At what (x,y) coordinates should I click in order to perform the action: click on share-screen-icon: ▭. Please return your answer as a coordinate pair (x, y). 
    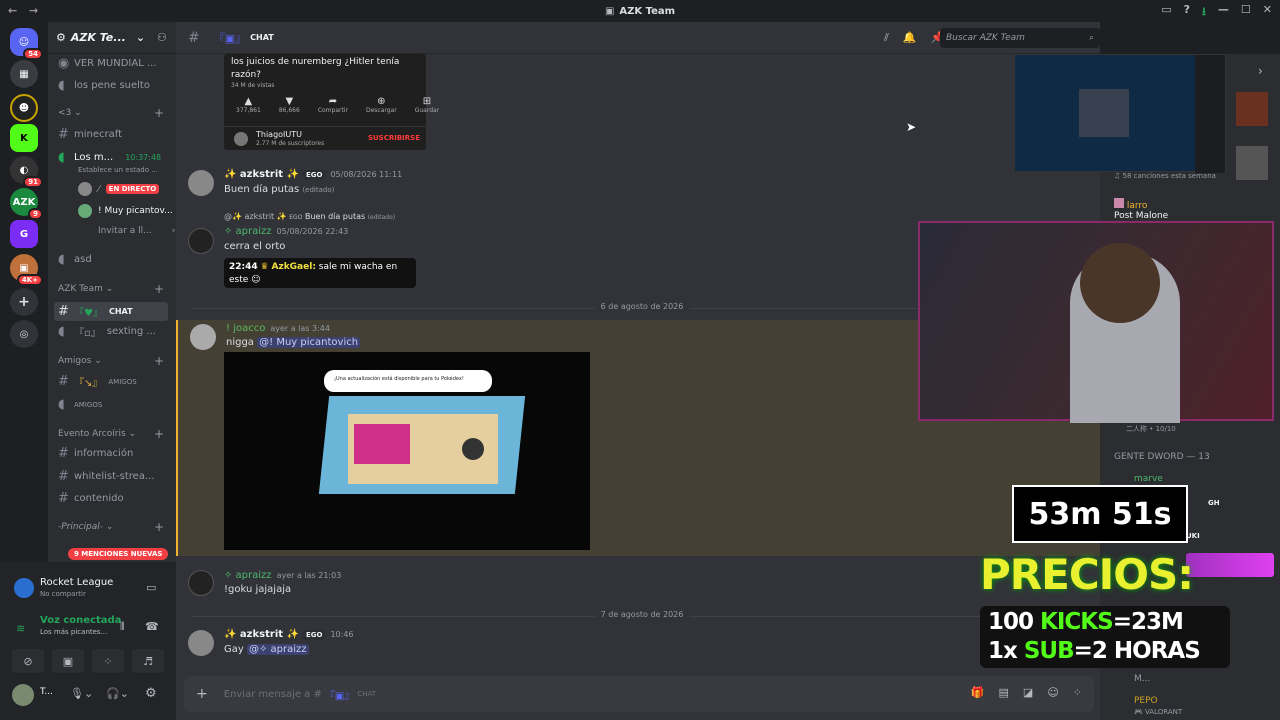
    Looking at the image, I should click on (151, 587).